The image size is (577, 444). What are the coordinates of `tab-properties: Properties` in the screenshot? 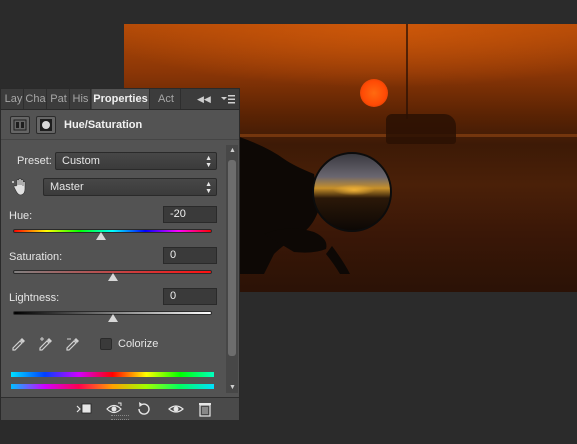 It's located at (121, 99).